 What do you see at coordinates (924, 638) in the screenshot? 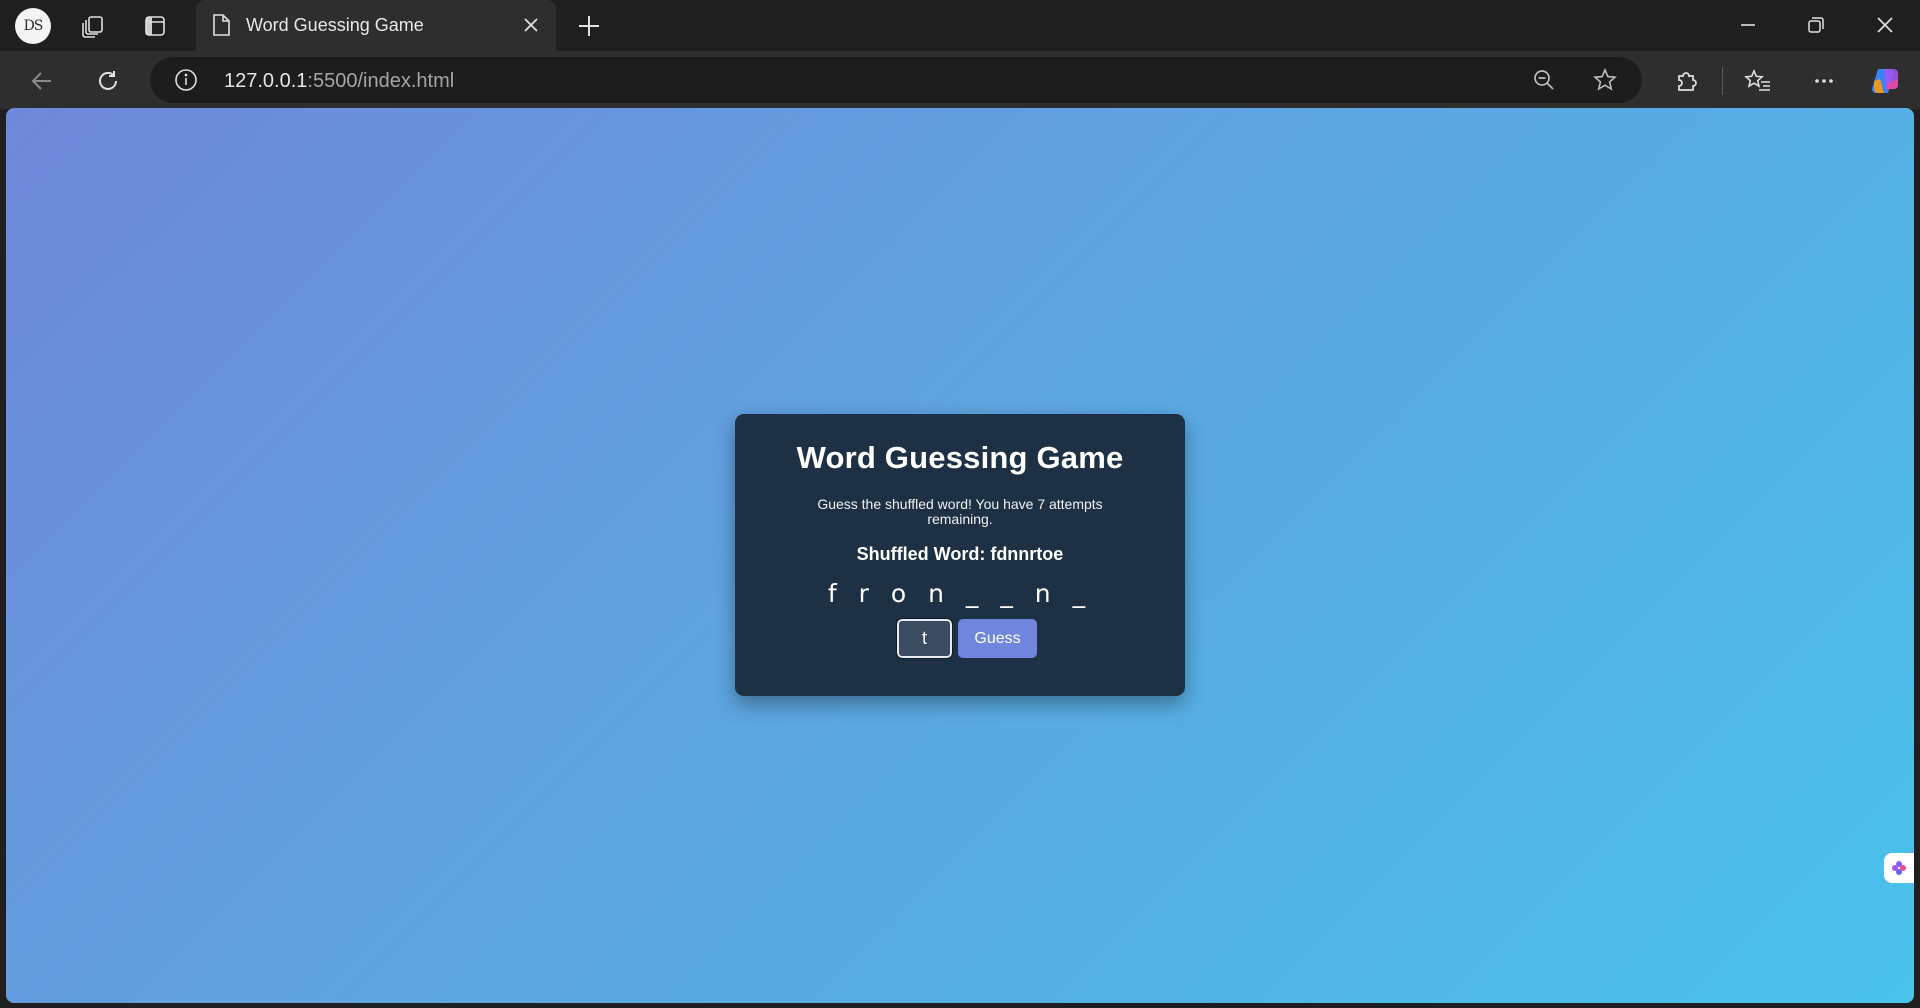
I see `letter-input` at bounding box center [924, 638].